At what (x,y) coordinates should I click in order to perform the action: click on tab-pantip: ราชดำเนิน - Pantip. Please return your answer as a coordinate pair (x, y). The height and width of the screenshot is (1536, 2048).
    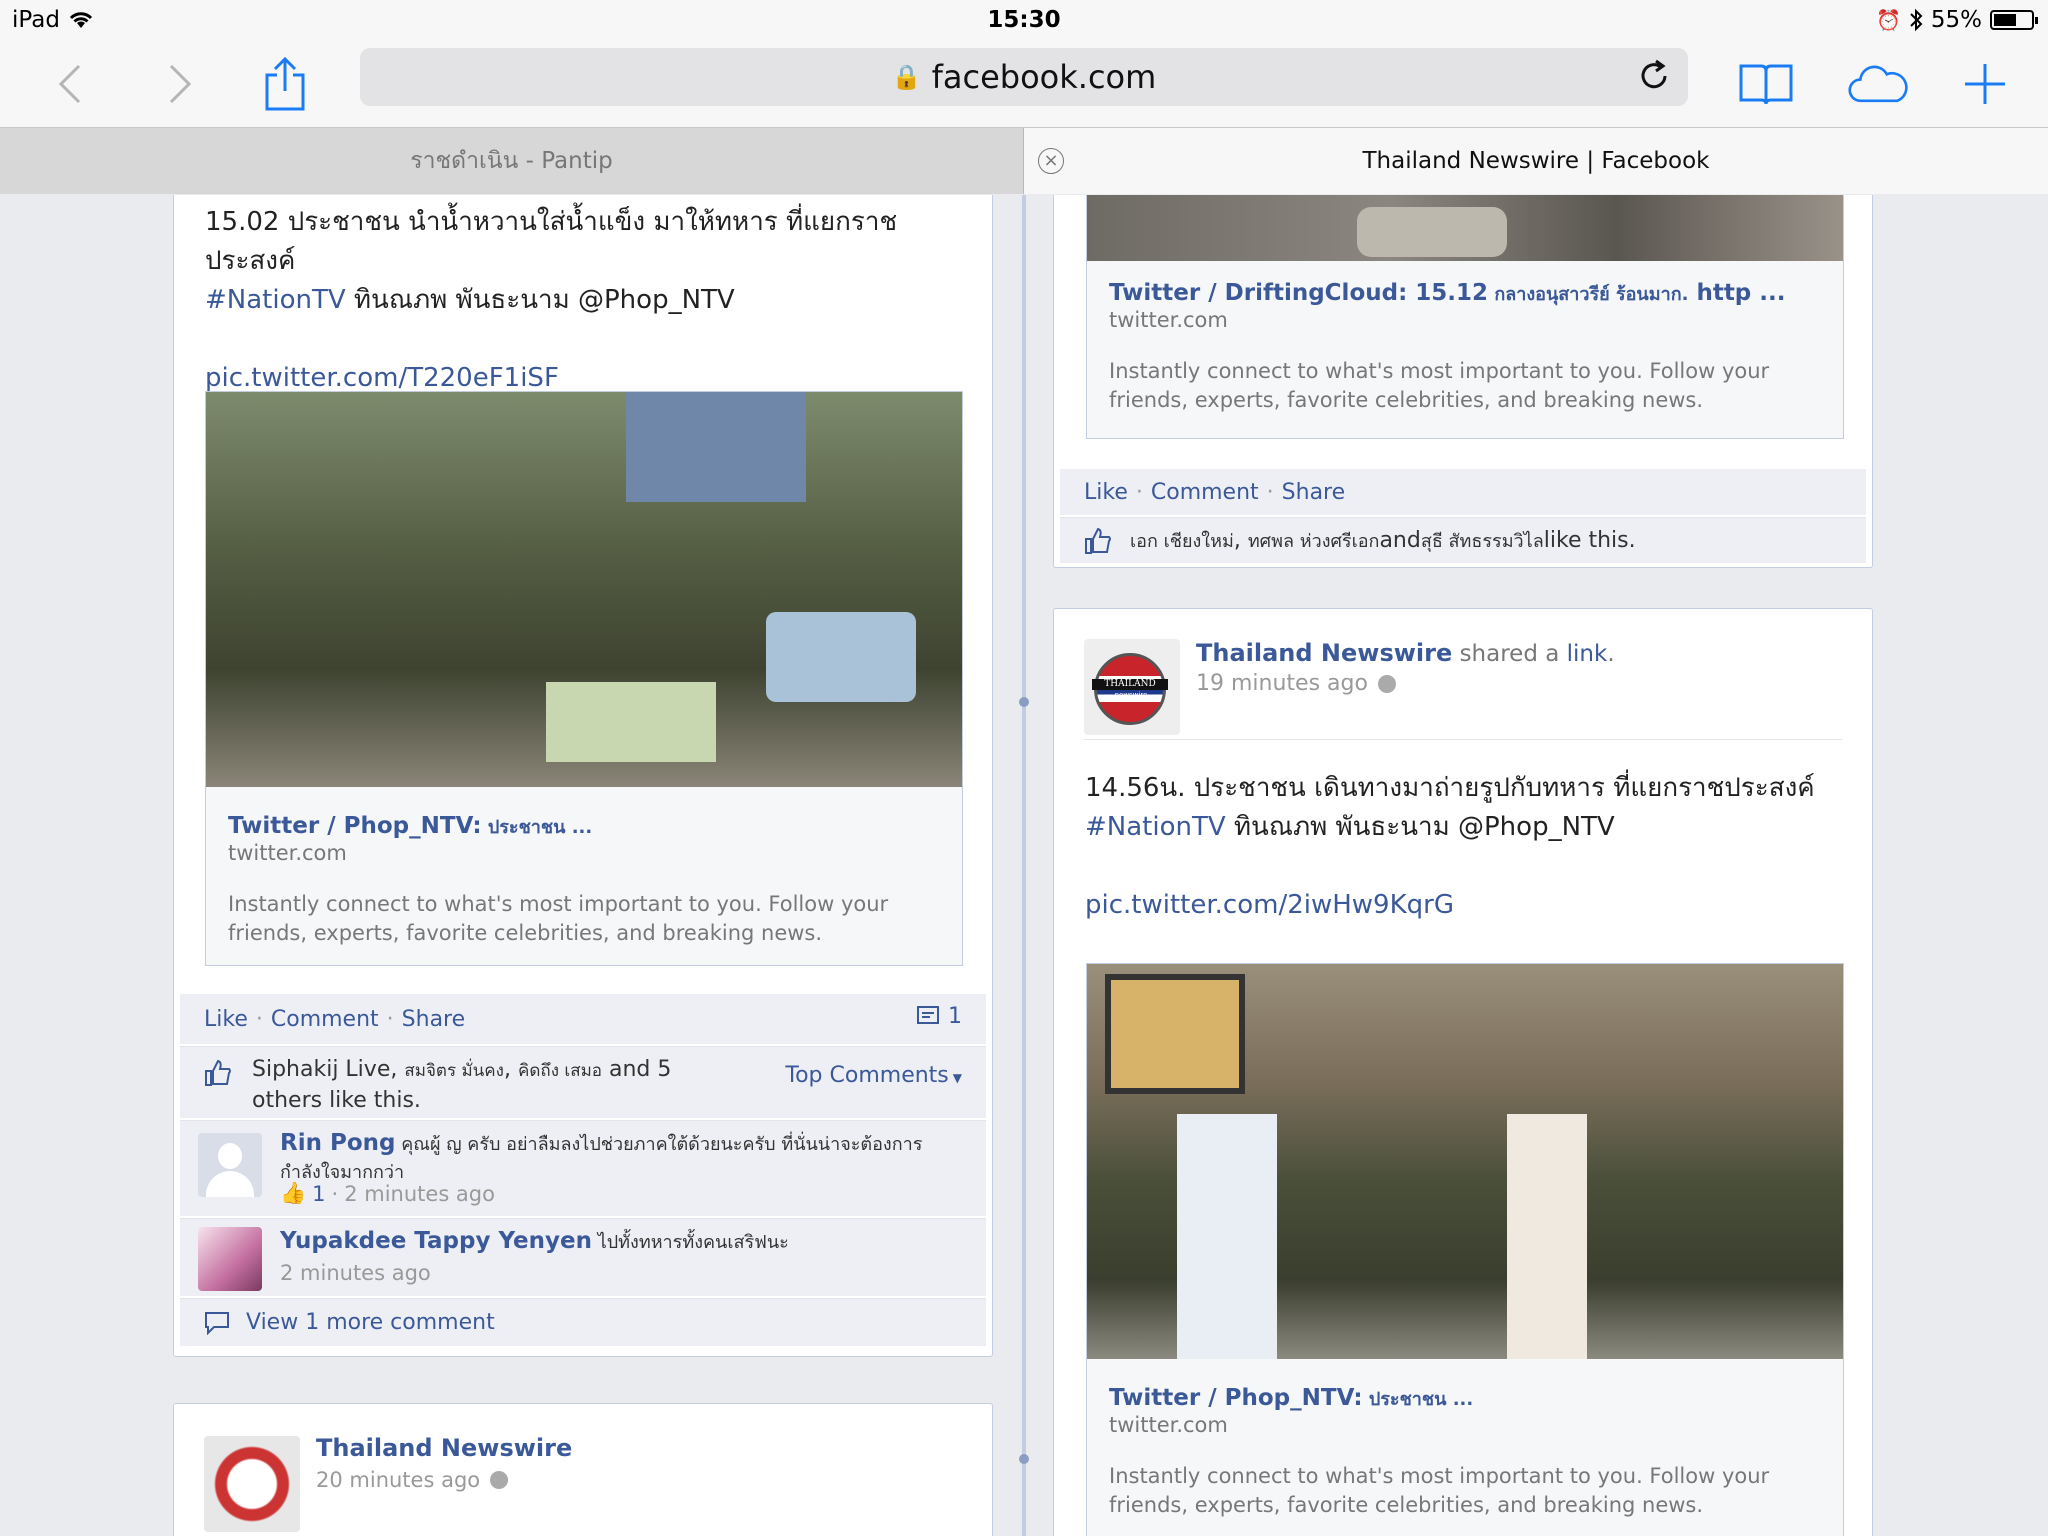
    Looking at the image, I should click on (512, 161).